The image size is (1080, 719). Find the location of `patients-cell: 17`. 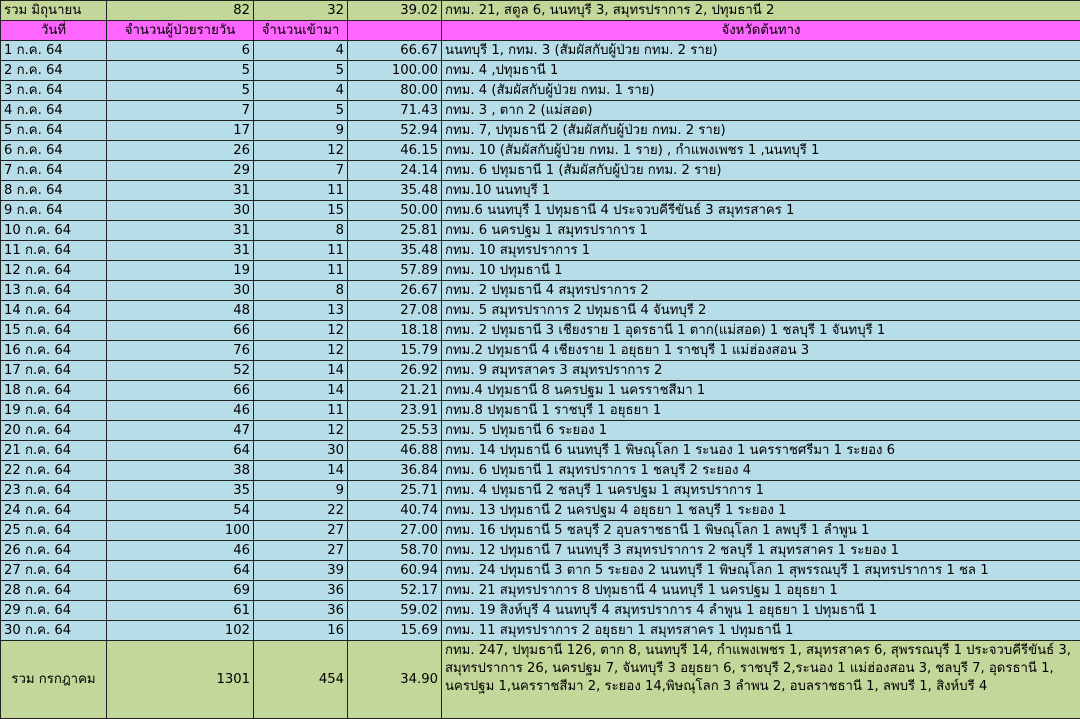

patients-cell: 17 is located at coordinates (180, 131).